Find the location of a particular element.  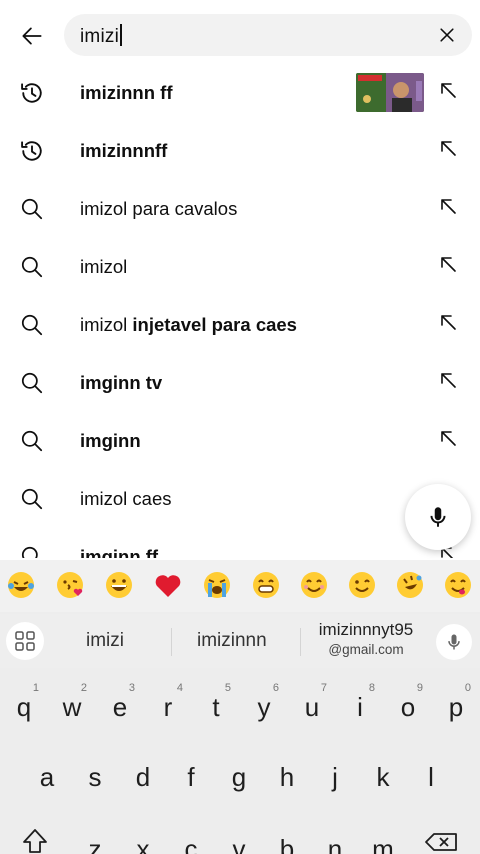

email-suggestion-domain: @gmail.com is located at coordinates (366, 649).